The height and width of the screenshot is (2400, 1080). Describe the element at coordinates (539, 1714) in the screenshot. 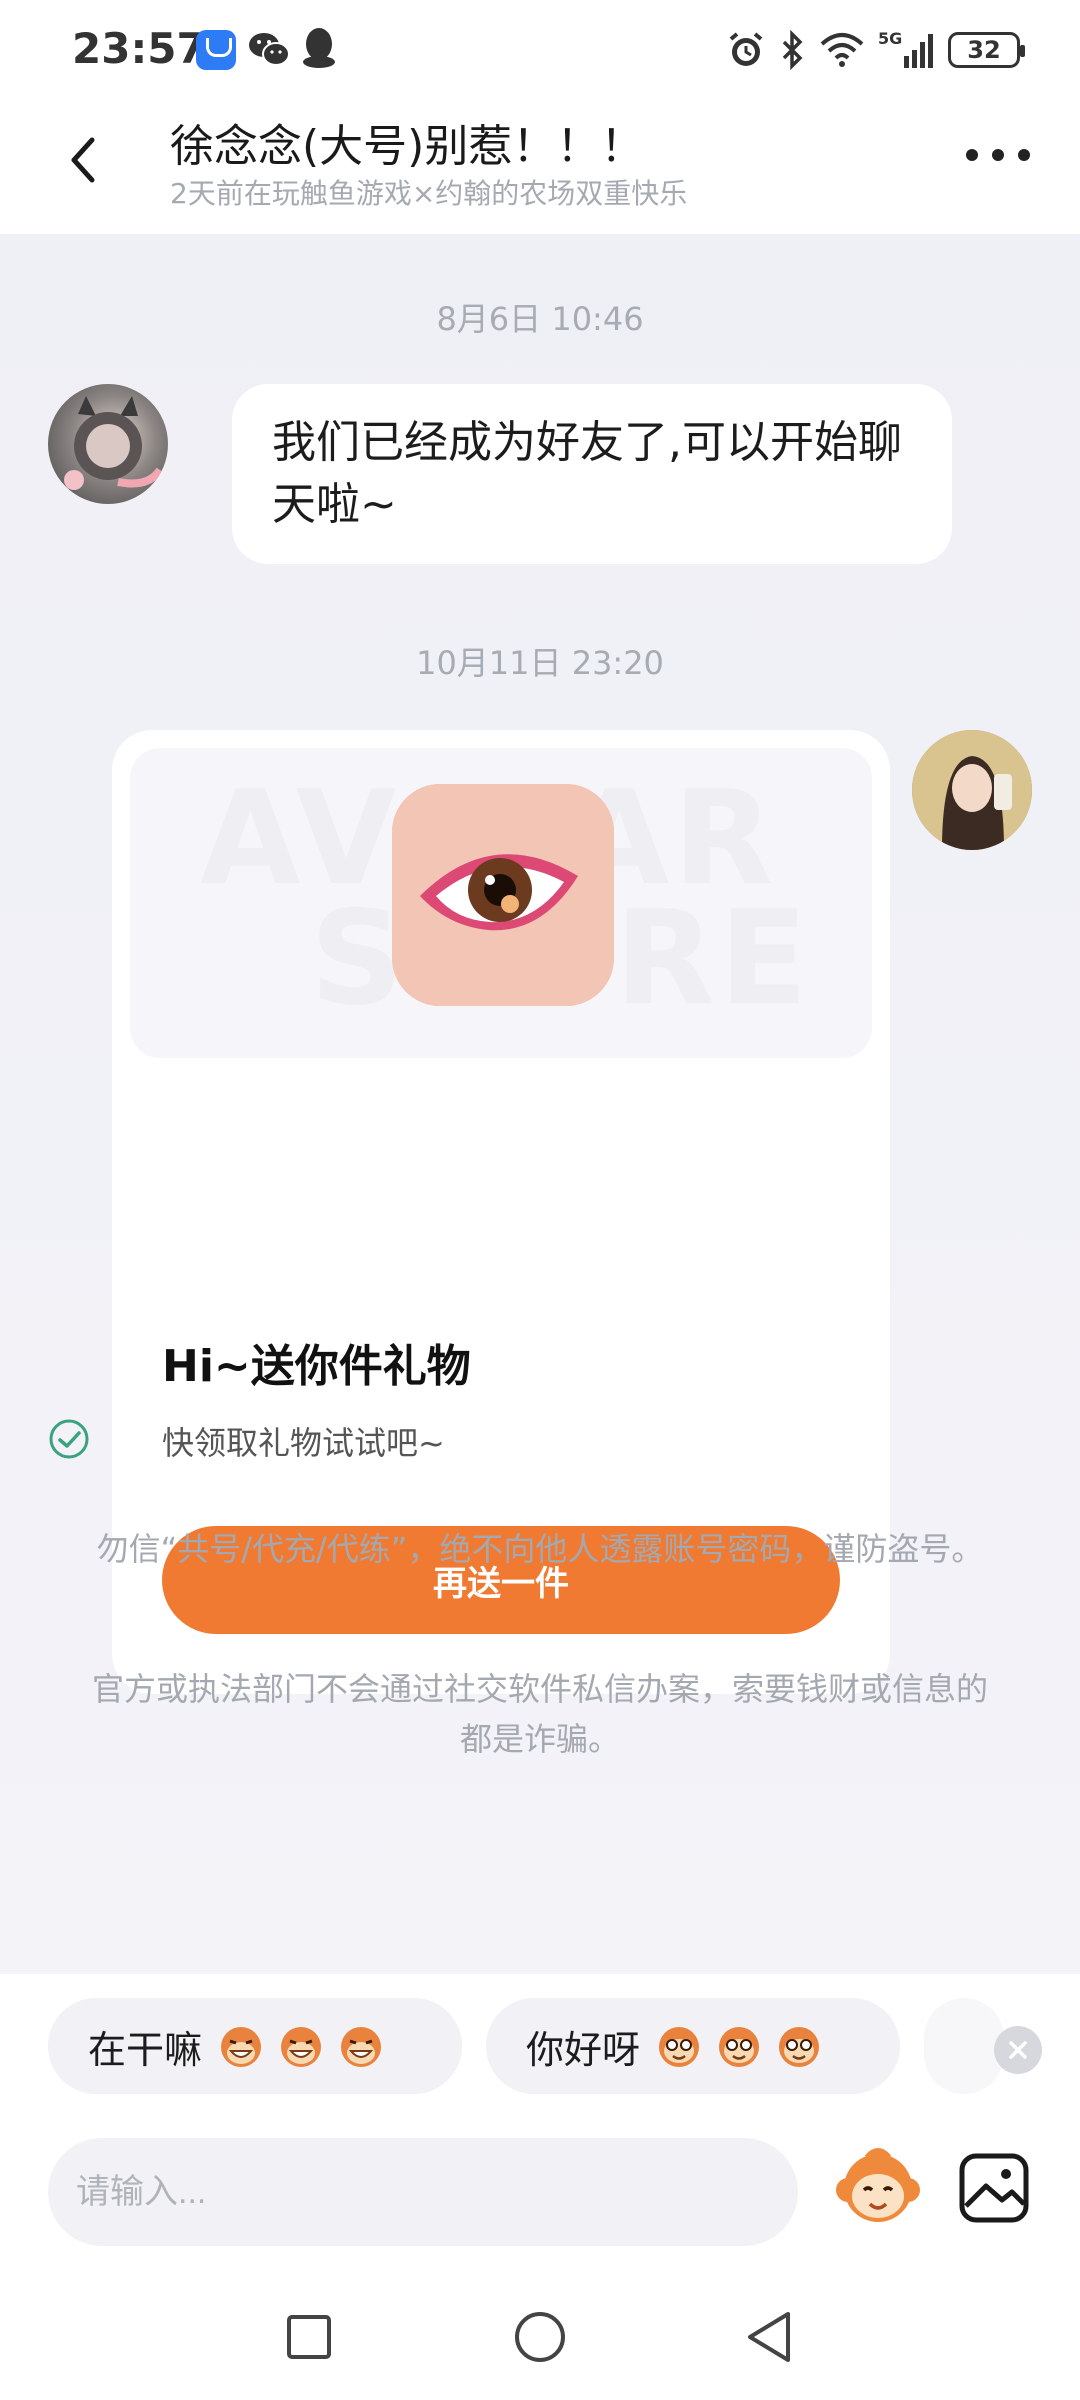

I see `fraud-notice: 官方或执法部门不会通过社交软件私信办案，索要钱财或信息的都是诈骗。` at that location.